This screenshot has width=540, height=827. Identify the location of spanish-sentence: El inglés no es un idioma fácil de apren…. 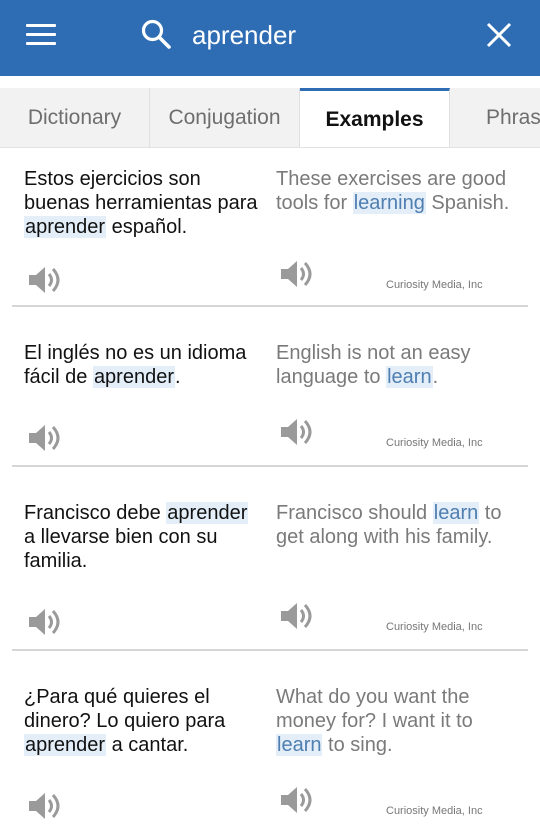
(144, 365).